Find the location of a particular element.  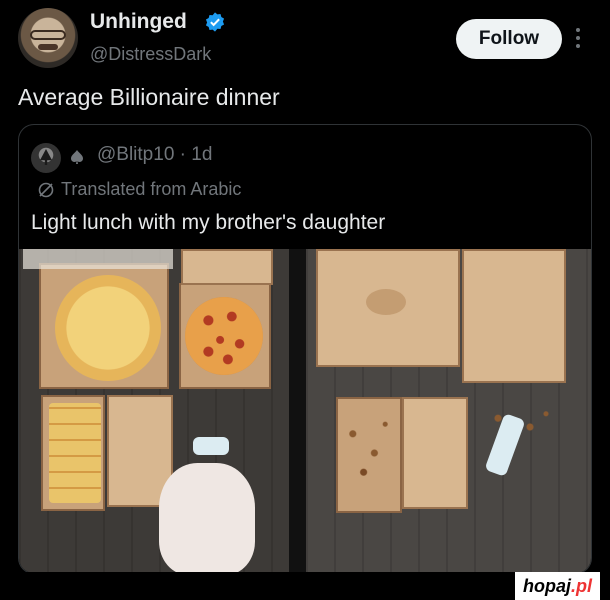

baby is located at coordinates (207, 518).